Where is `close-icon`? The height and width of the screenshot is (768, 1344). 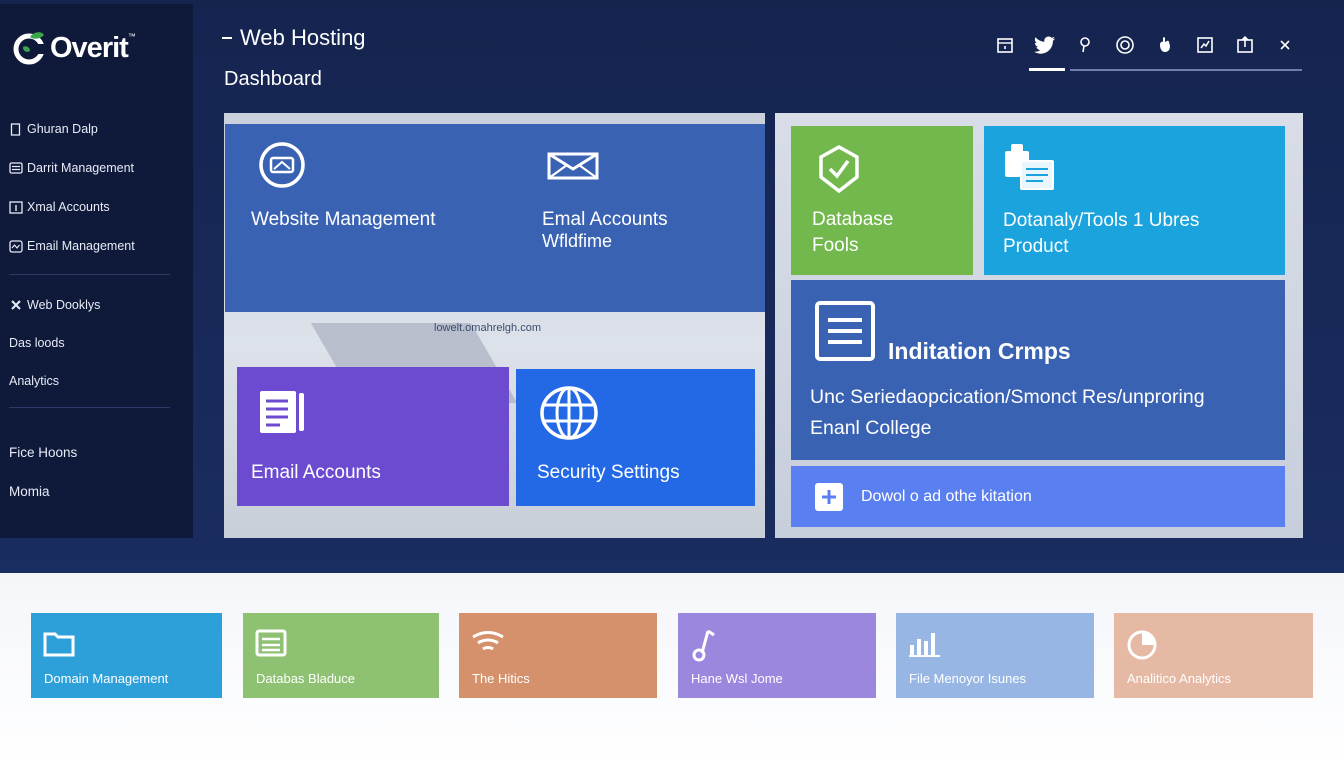 close-icon is located at coordinates (1285, 45).